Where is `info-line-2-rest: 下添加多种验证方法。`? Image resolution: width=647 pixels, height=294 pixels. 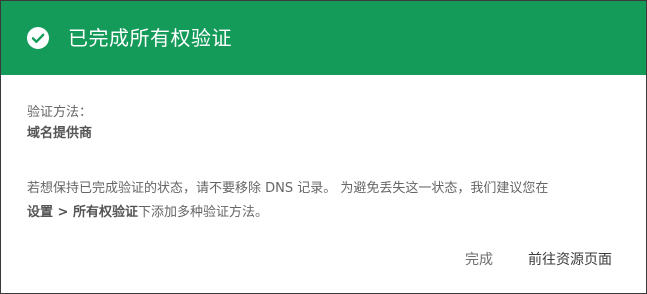
info-line-2-rest: 下添加多种验证方法。 is located at coordinates (202, 212).